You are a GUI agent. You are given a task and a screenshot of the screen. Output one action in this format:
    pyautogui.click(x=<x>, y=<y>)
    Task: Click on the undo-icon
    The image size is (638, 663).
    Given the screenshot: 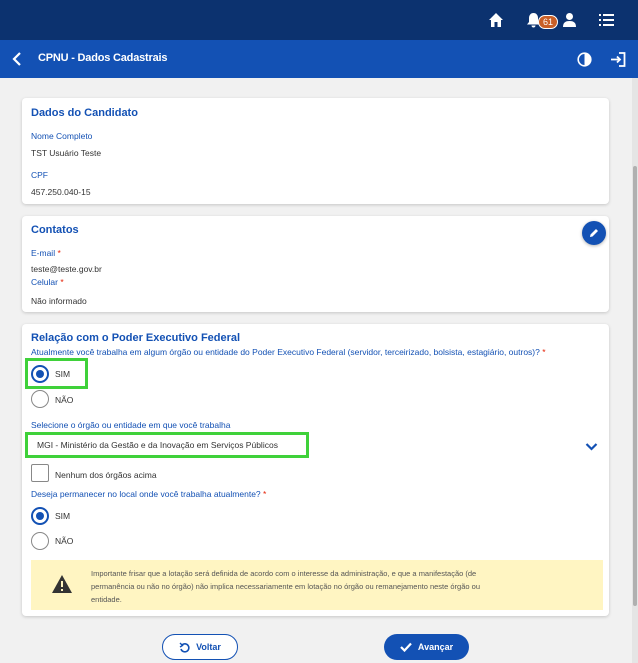 What is the action you would take?
    pyautogui.click(x=184, y=647)
    